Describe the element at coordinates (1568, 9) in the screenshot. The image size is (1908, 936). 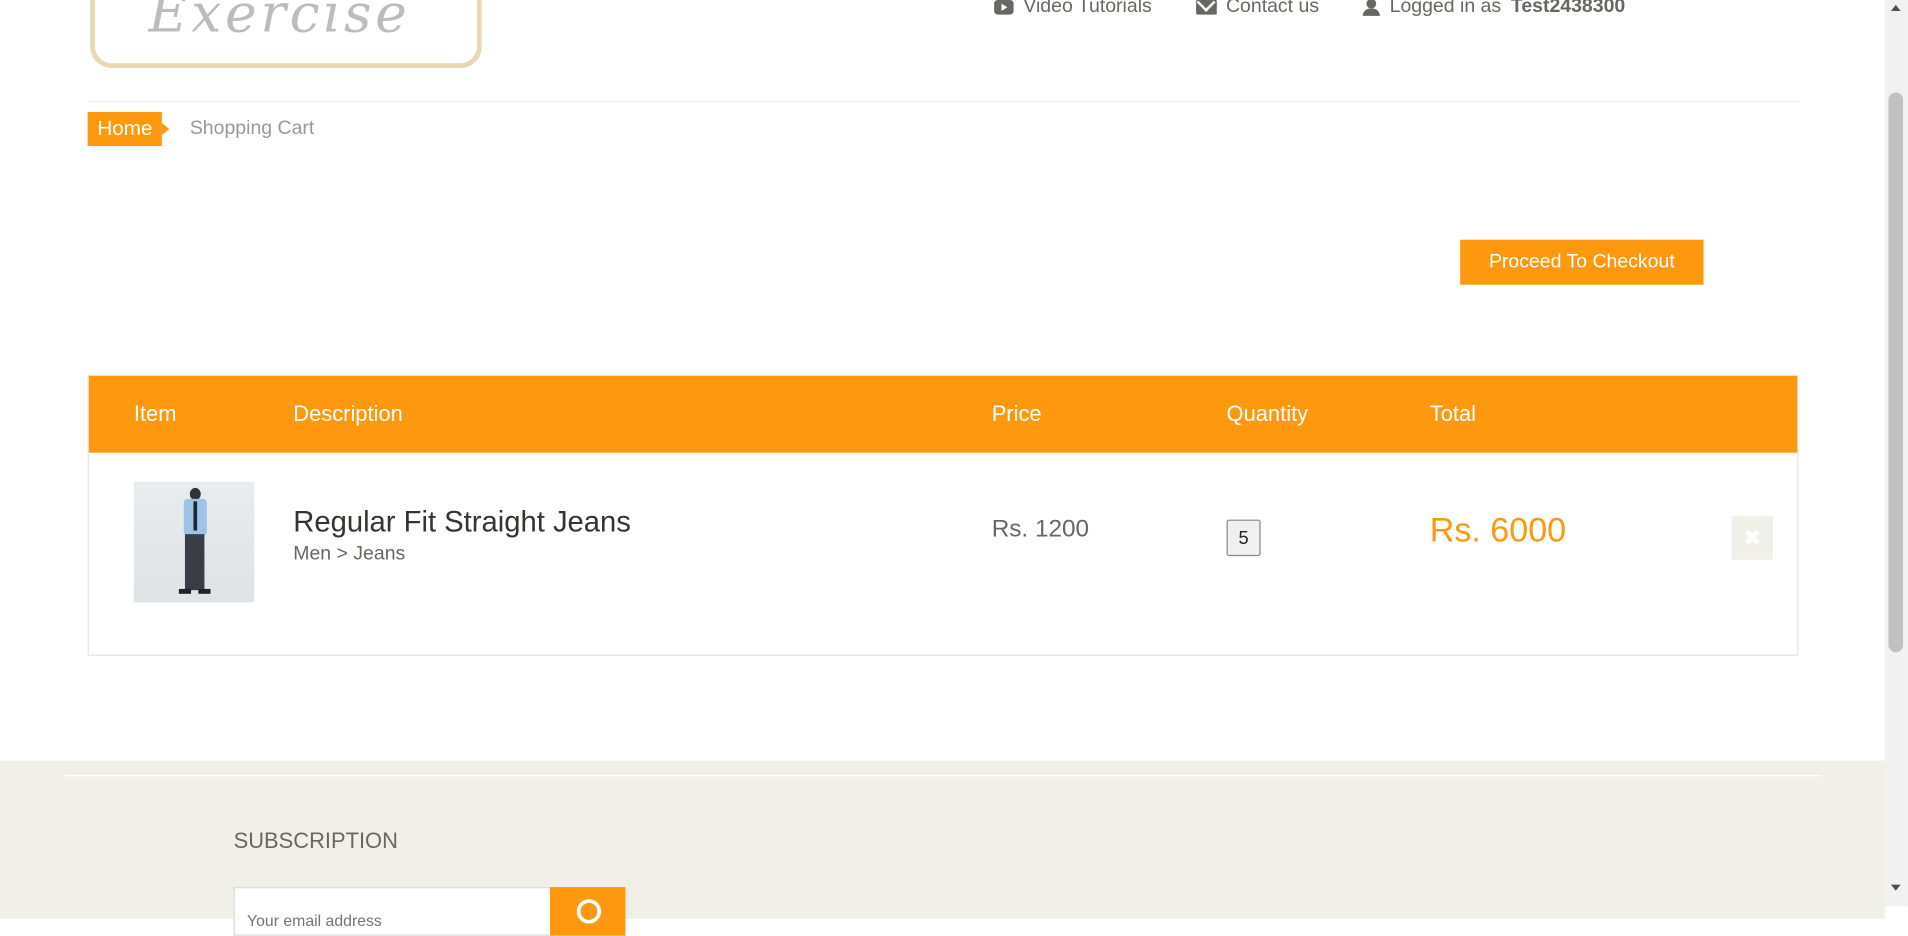
I see `username: Test2438300` at that location.